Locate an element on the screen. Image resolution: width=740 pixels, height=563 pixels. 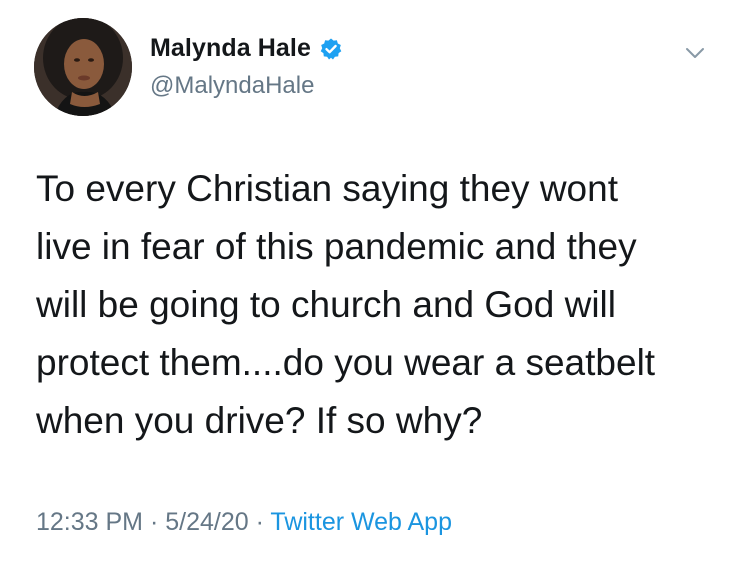
display-name: Malynda Hale is located at coordinates (230, 48).